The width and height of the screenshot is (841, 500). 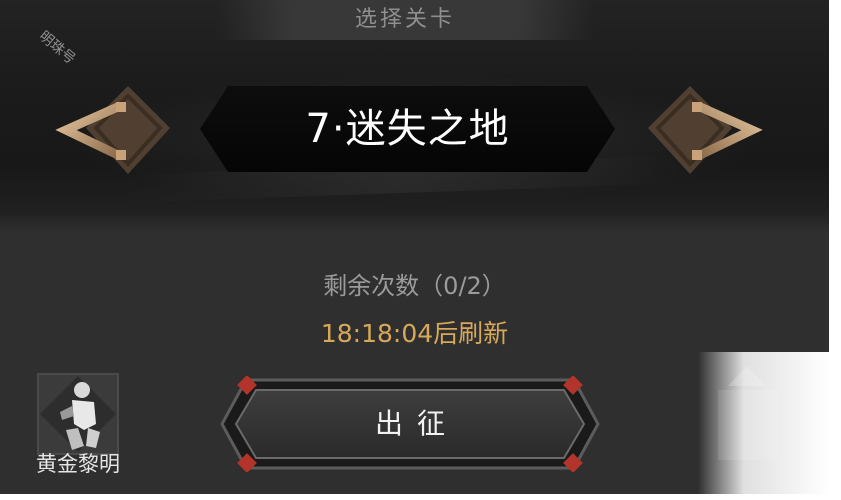 I want to click on level-name-plate: 7·迷失之地, so click(x=407, y=129).